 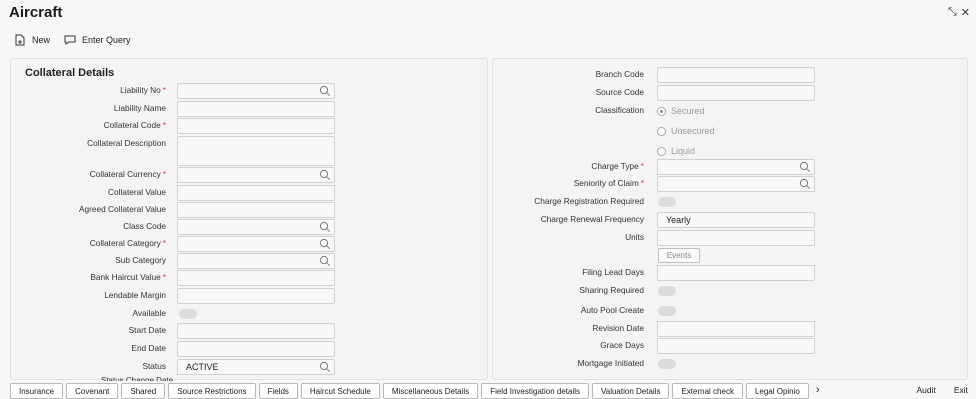 I want to click on enter-query-button: Enter Query, so click(x=97, y=40).